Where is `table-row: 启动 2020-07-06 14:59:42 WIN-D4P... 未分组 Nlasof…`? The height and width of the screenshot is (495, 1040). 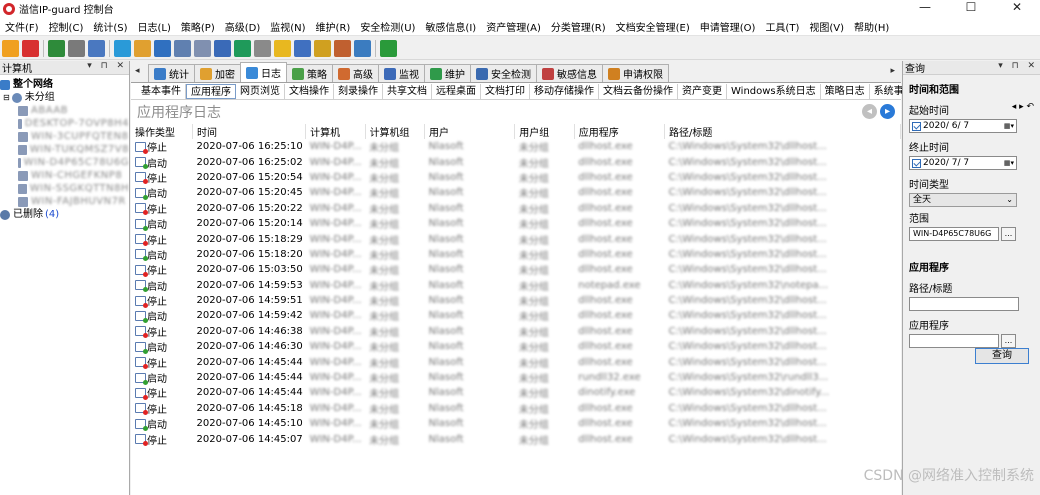
table-row: 启动 2020-07-06 14:59:42 WIN-D4P... 未分组 Nlasof… is located at coordinates (516, 315).